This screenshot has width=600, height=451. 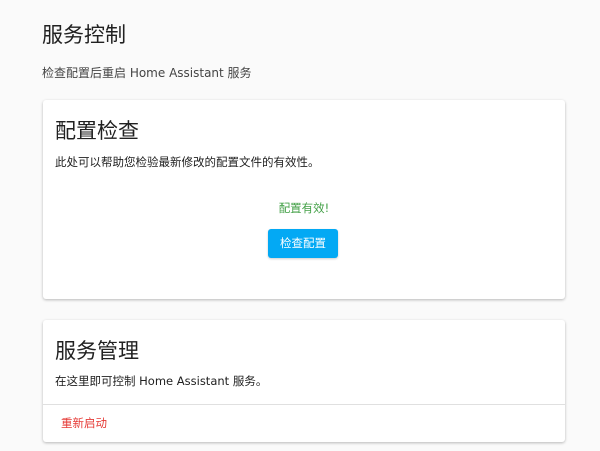 What do you see at coordinates (161, 381) in the screenshot?
I see `service-management-description: 在这里即可控制 Home Assistant 服务。` at bounding box center [161, 381].